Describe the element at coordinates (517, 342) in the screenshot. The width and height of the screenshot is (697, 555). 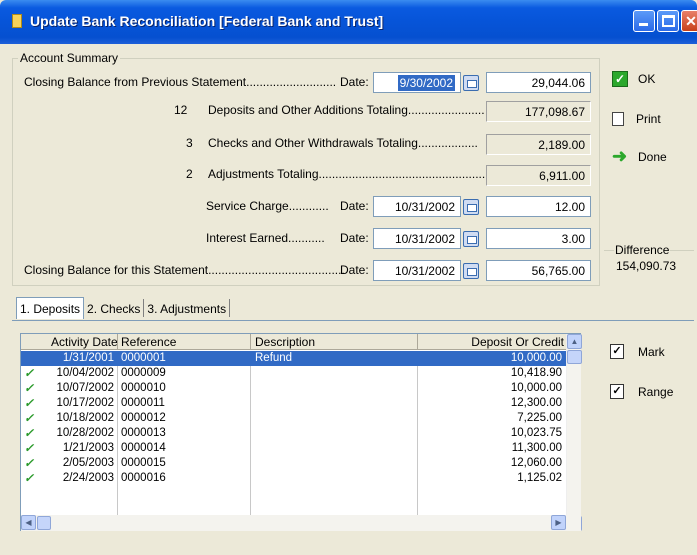
I see `header-deposit-or-credit: Deposit Or Credit` at that location.